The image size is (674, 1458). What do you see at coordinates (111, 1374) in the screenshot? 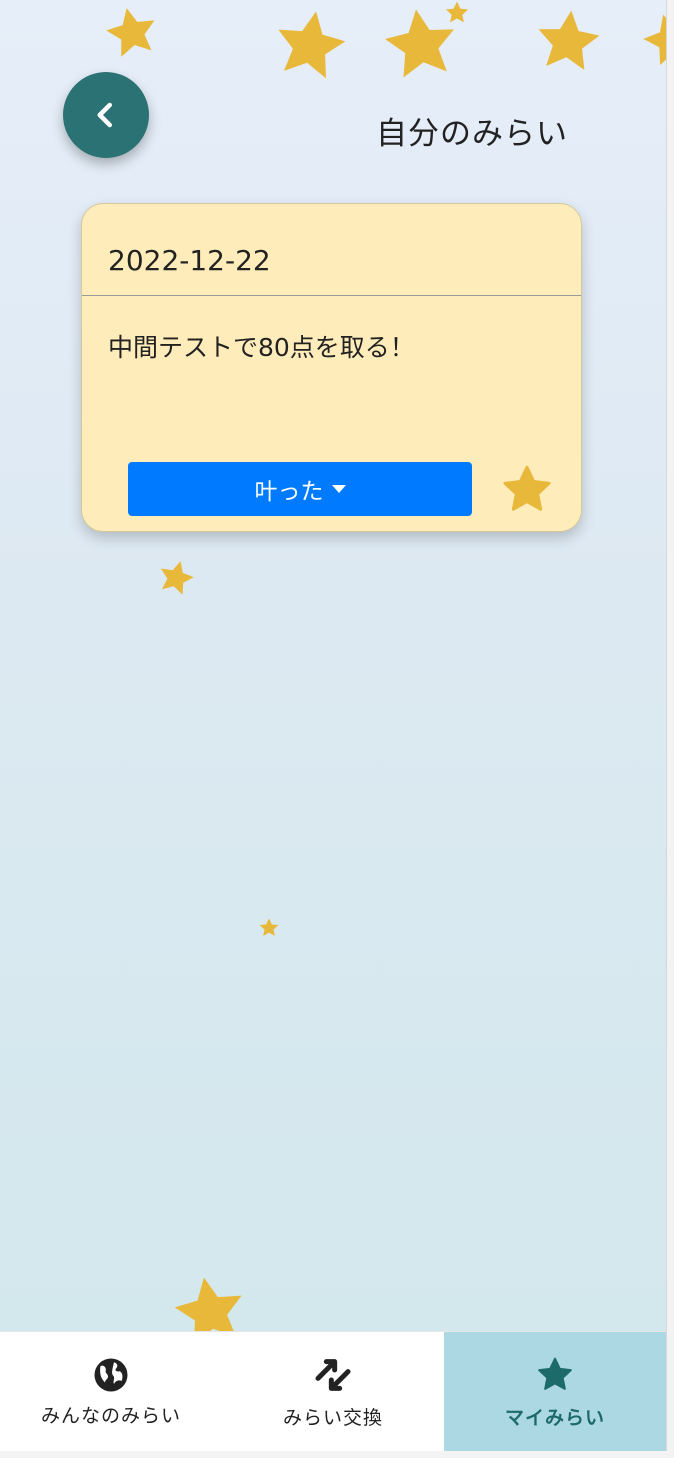
I see `globe-icon` at bounding box center [111, 1374].